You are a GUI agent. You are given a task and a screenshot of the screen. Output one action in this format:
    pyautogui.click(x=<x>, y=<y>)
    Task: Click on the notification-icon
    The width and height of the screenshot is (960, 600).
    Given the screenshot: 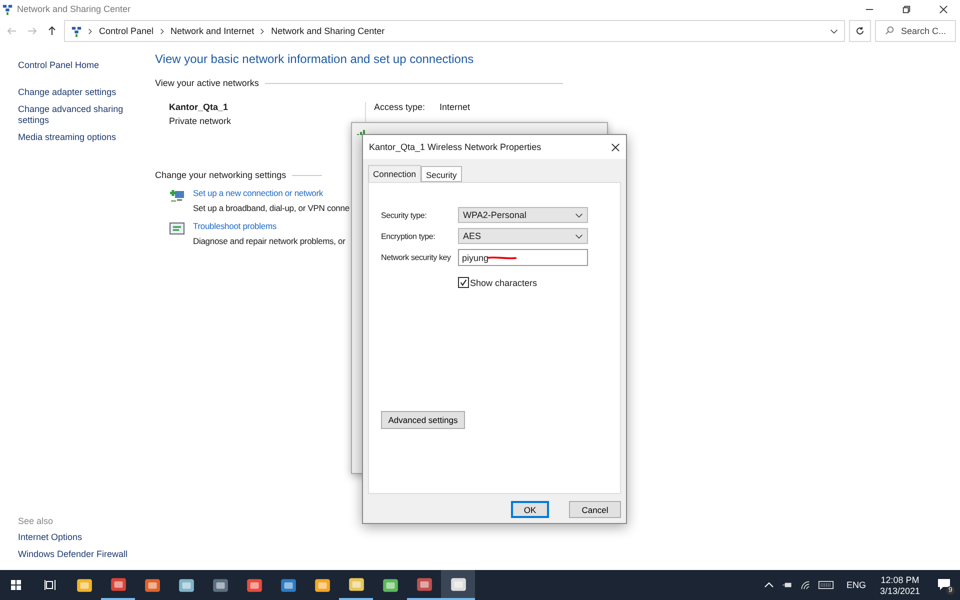 What is the action you would take?
    pyautogui.click(x=944, y=585)
    